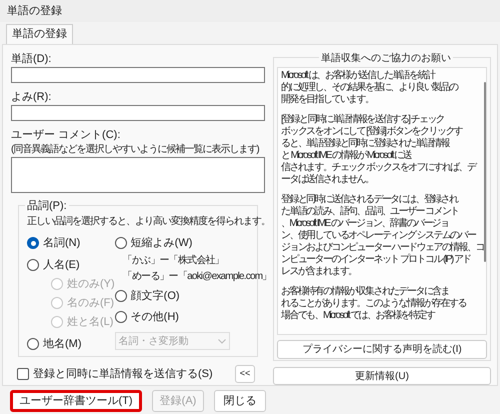 Image resolution: width=500 pixels, height=414 pixels. Describe the element at coordinates (76, 401) in the screenshot. I see `dialog-button: ユーザー辞書ツール(T)` at that location.